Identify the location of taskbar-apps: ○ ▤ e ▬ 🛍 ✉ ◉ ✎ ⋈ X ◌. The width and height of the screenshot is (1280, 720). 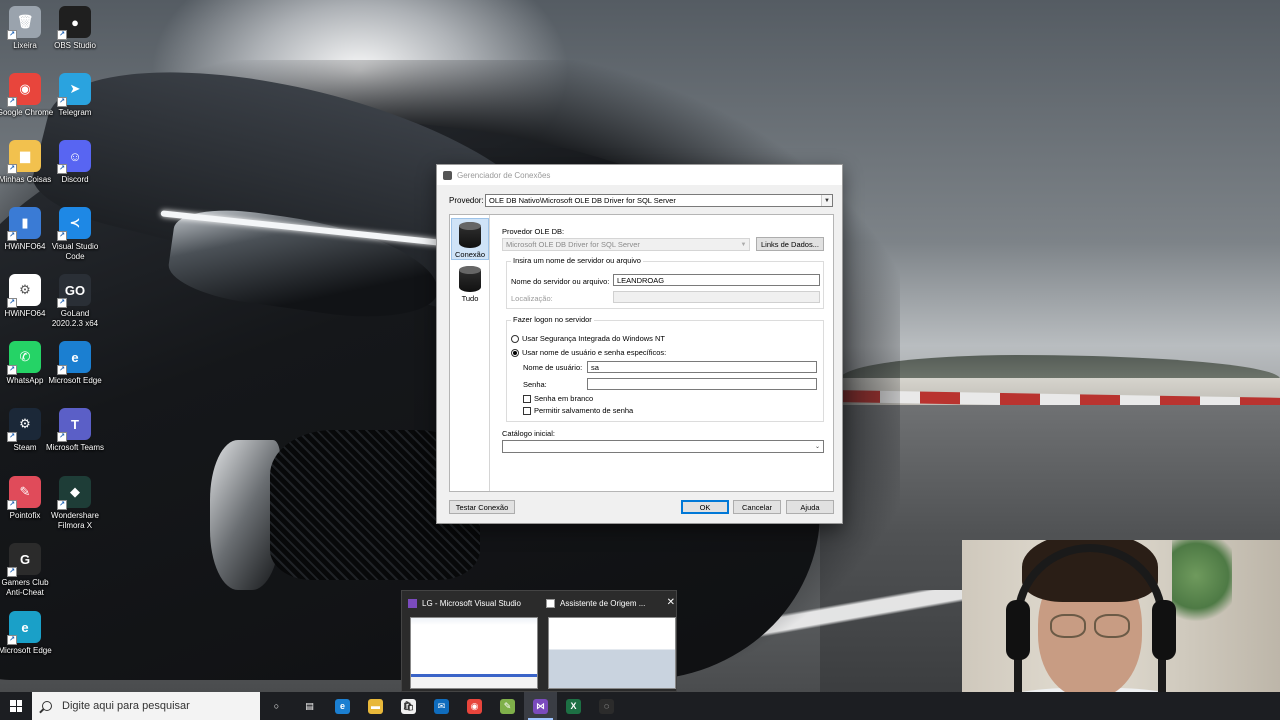
(441, 706).